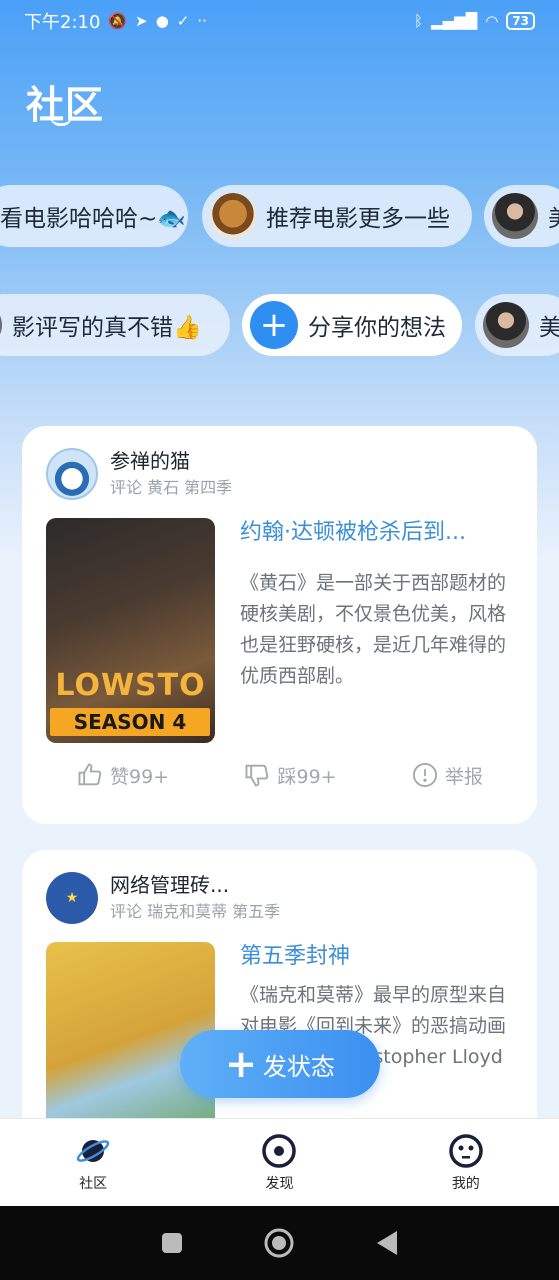 This screenshot has height=1280, width=559. Describe the element at coordinates (118, 21) in the screenshot. I see `mute-icon: 🔕` at that location.